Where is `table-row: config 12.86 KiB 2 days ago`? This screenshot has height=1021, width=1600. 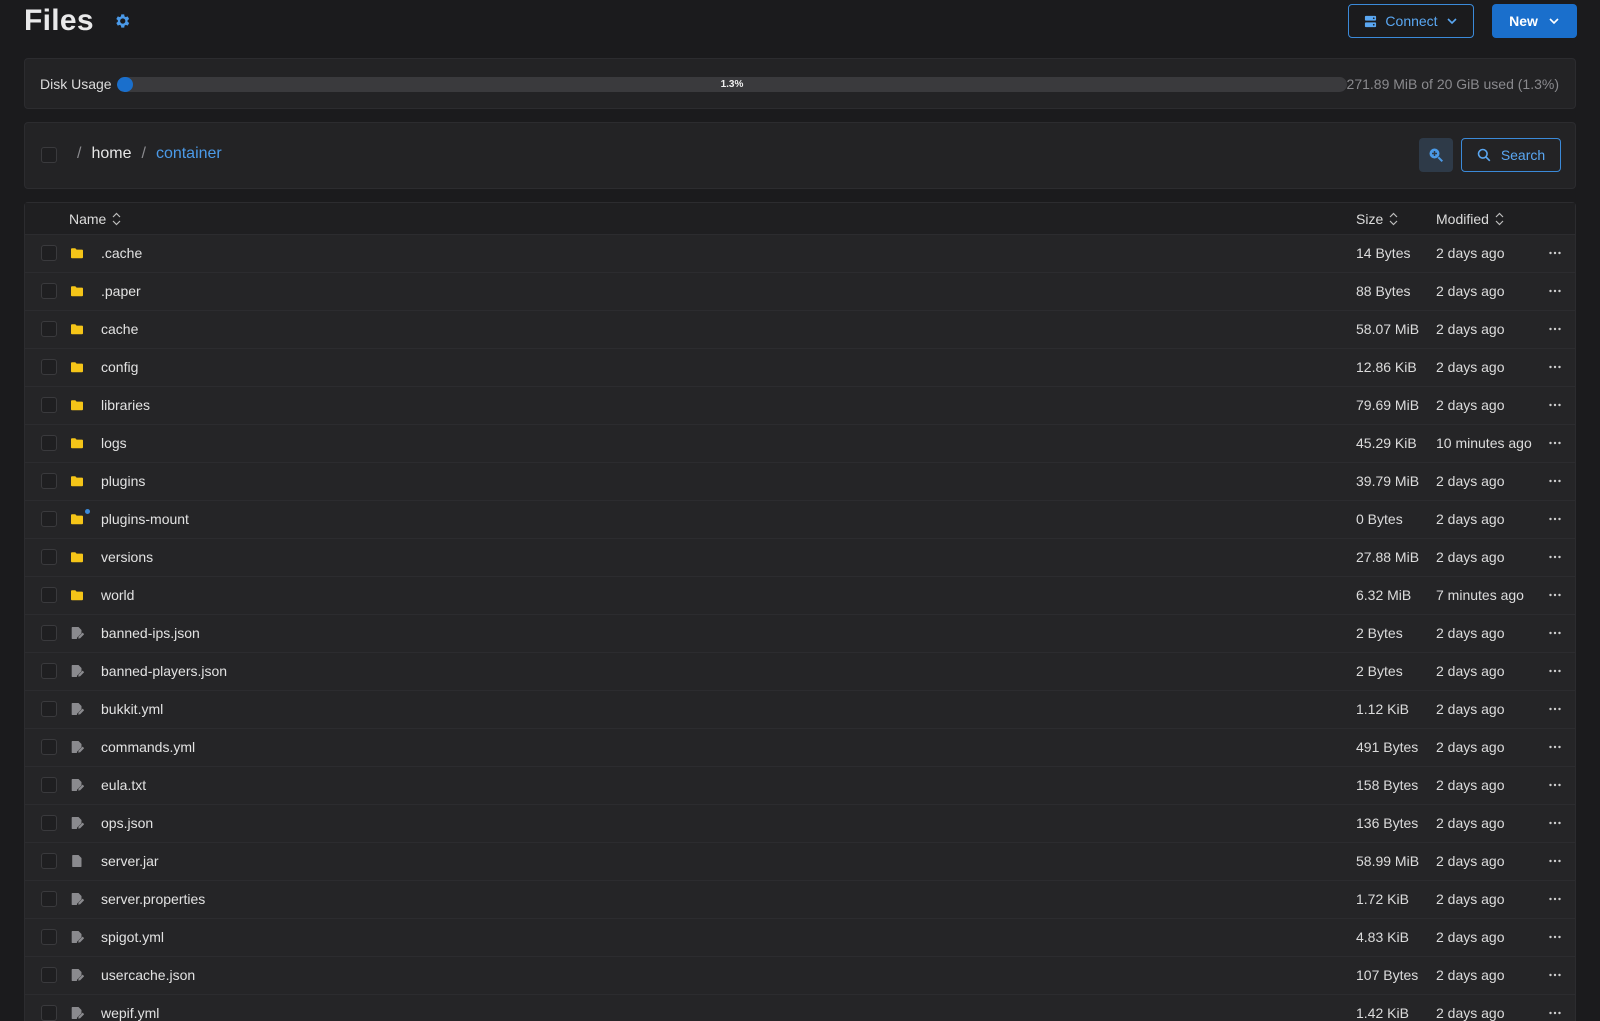 table-row: config 12.86 KiB 2 days ago is located at coordinates (800, 368).